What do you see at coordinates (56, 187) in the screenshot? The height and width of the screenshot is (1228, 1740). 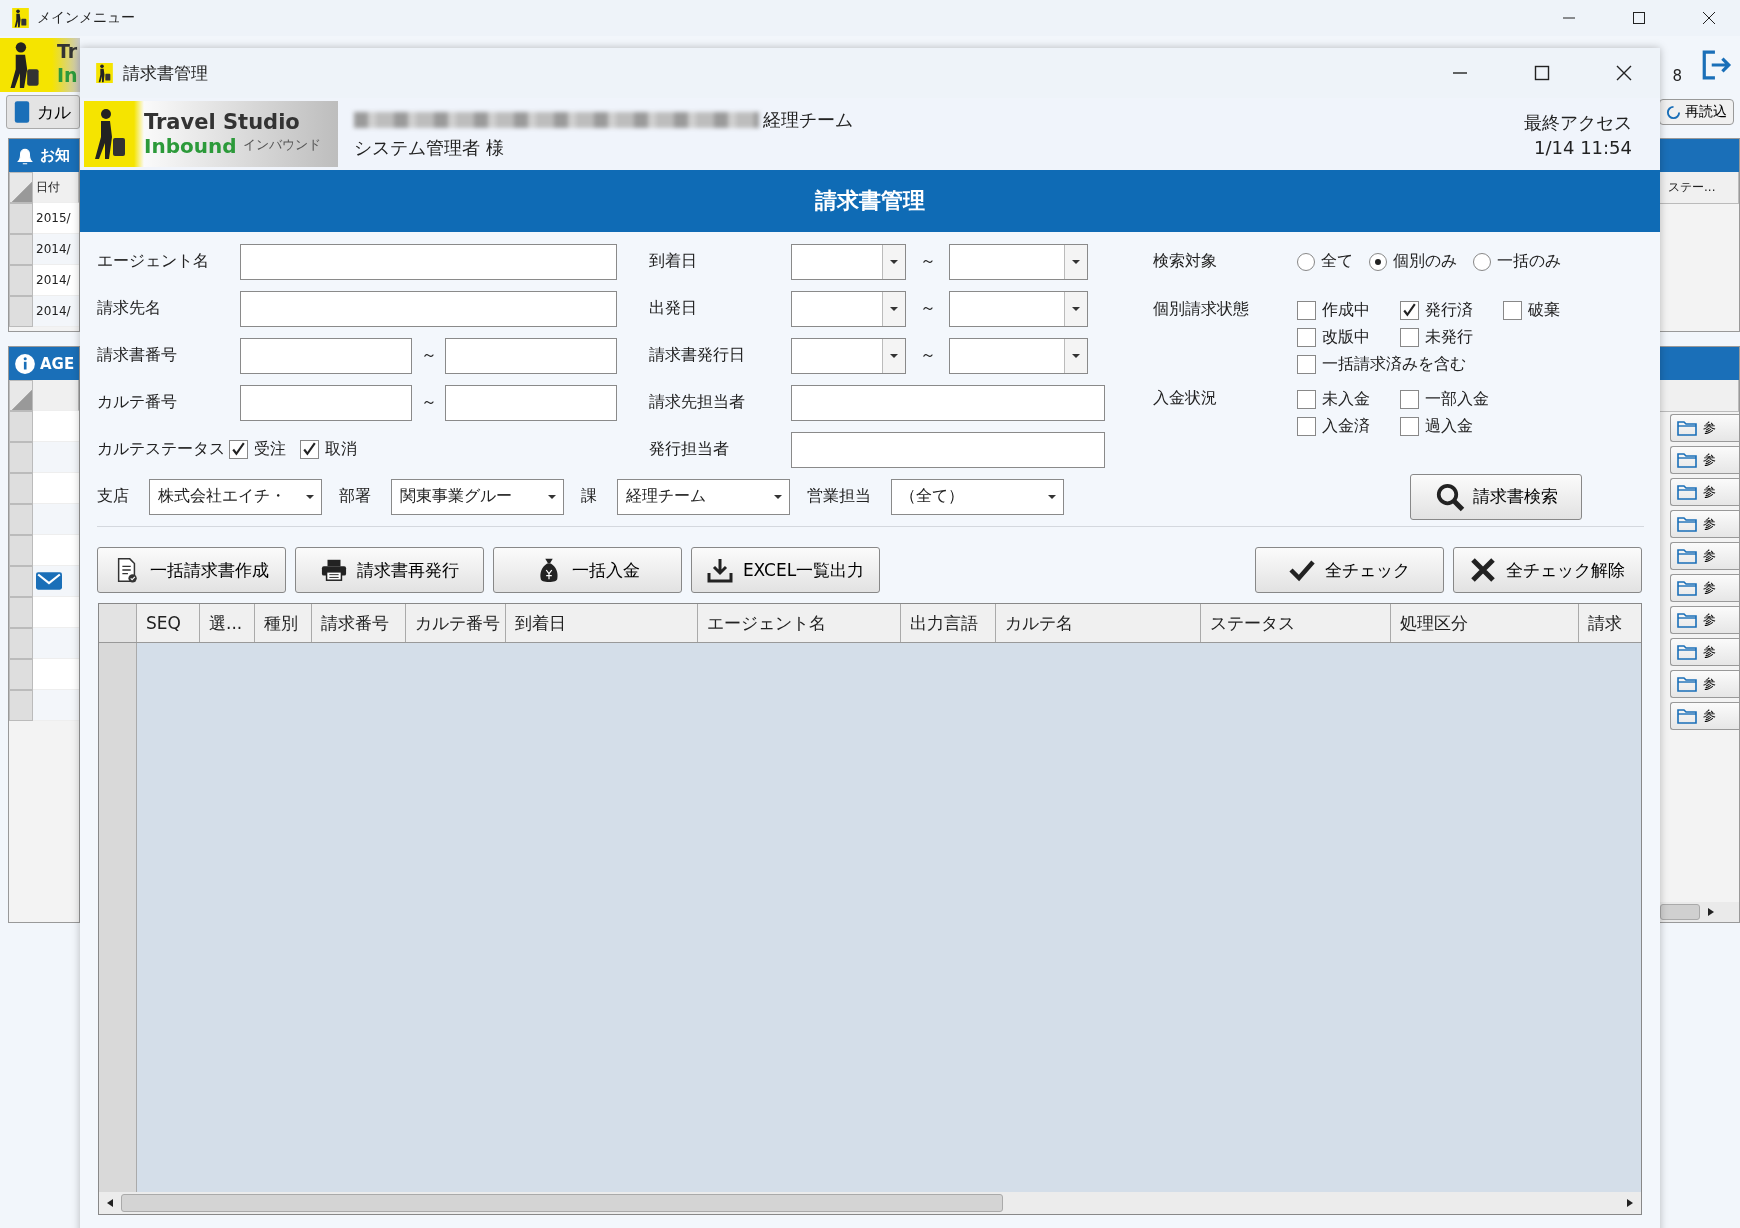 I see `column-header: 日付` at bounding box center [56, 187].